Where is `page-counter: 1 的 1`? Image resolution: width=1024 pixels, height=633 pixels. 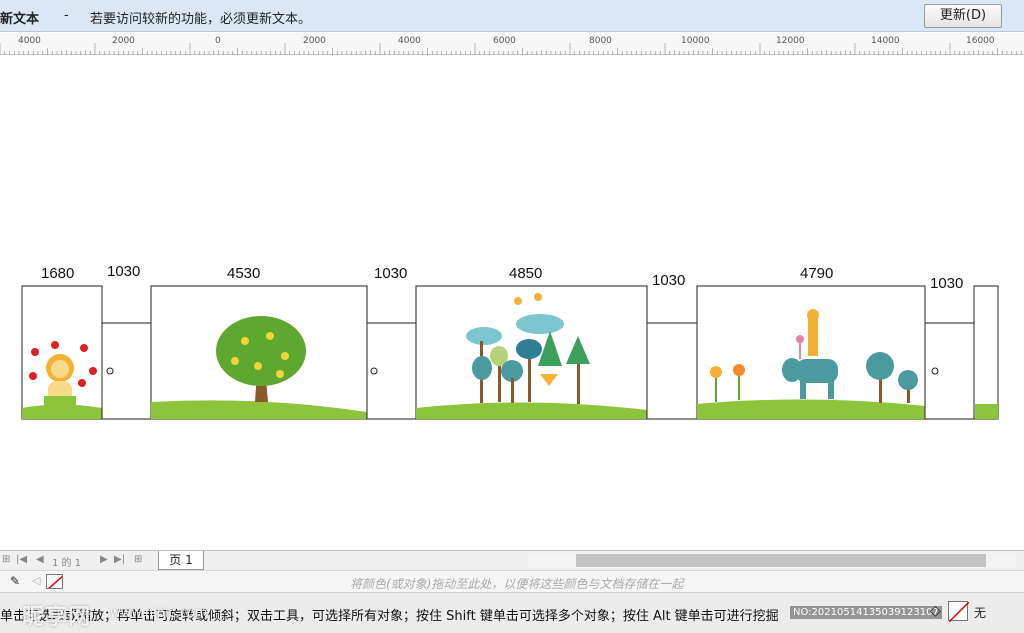
page-counter: 1 的 1 is located at coordinates (67, 563).